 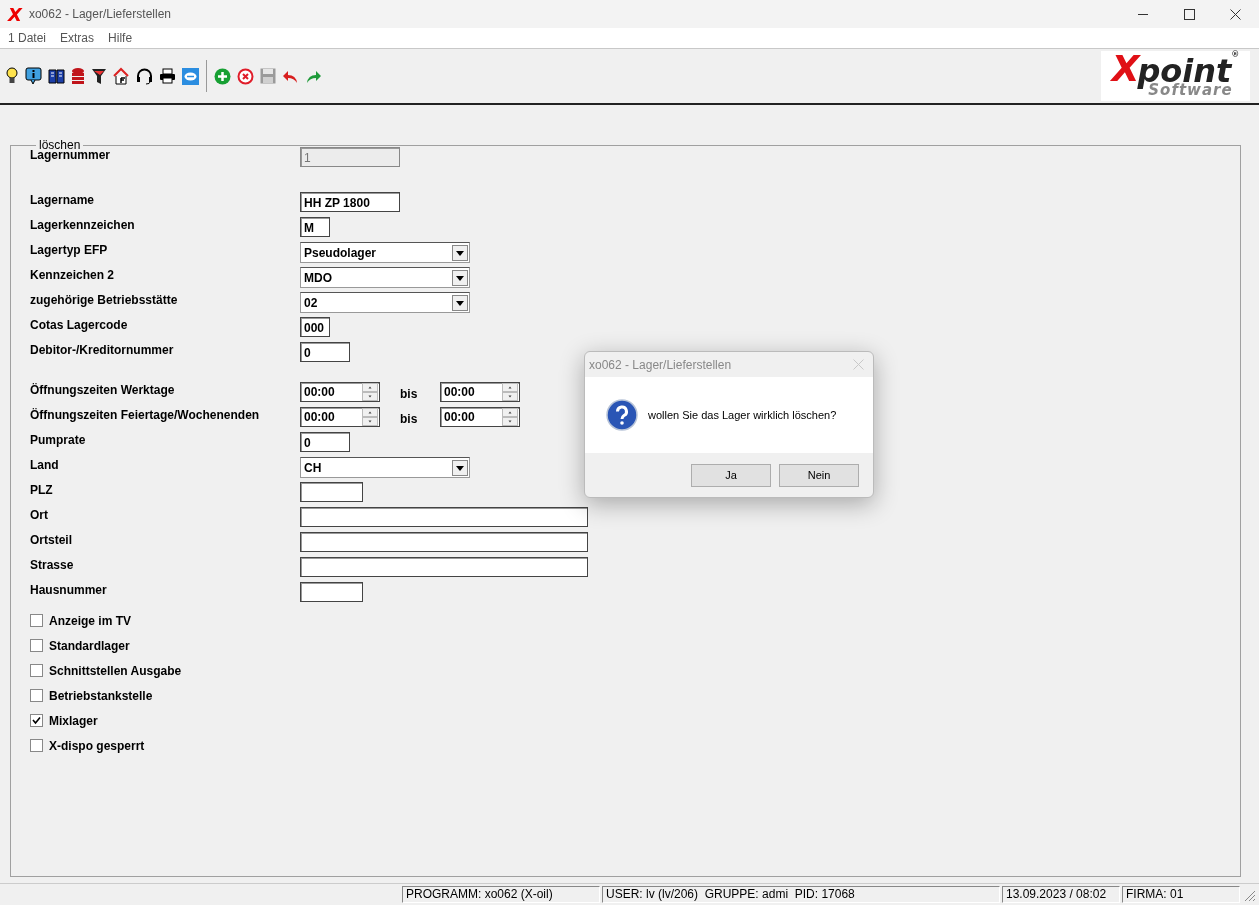 What do you see at coordinates (42, 490) in the screenshot?
I see `field-label: PLZ` at bounding box center [42, 490].